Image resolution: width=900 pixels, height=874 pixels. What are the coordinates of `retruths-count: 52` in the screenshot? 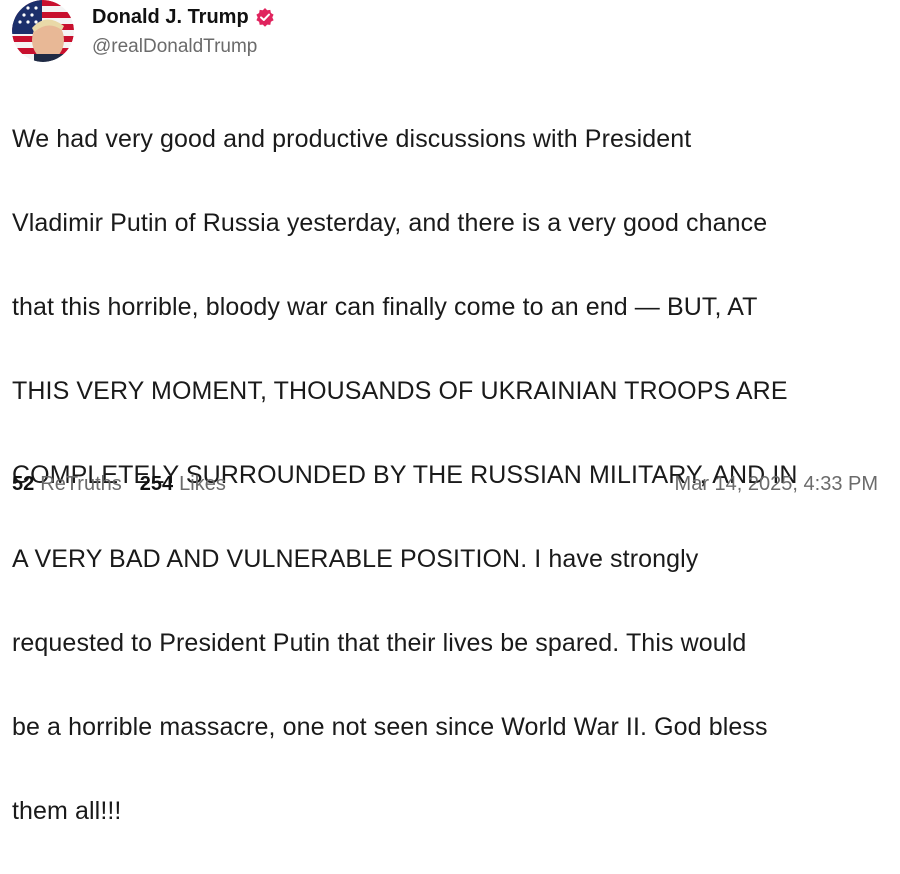 It's located at (23, 483).